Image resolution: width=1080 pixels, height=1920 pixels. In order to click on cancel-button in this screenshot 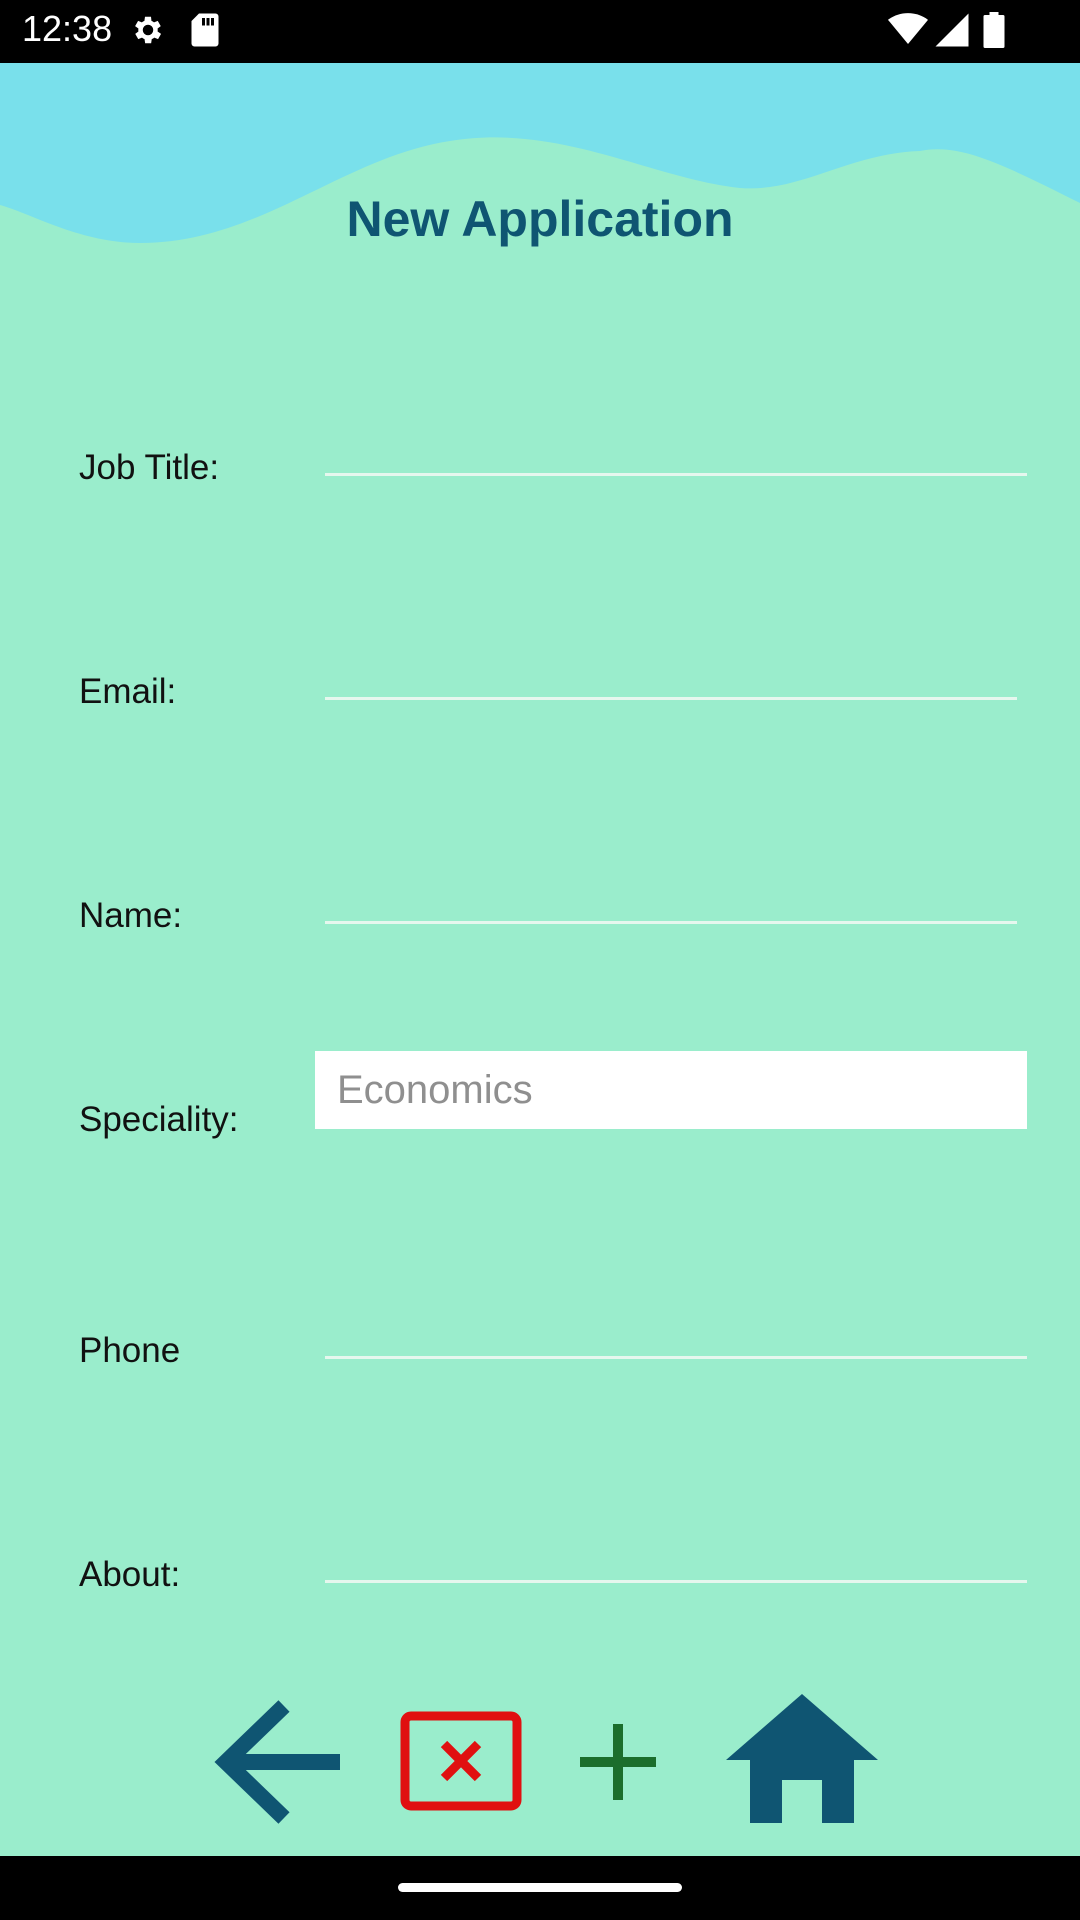, I will do `click(461, 1761)`.